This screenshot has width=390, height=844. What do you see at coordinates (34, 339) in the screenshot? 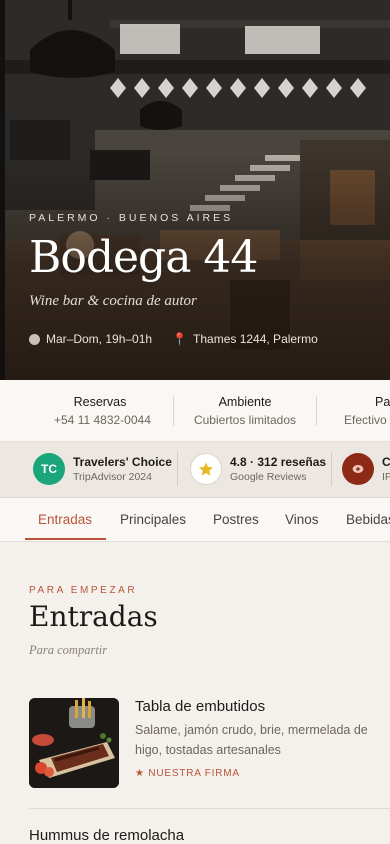
I see `clock-icon` at bounding box center [34, 339].